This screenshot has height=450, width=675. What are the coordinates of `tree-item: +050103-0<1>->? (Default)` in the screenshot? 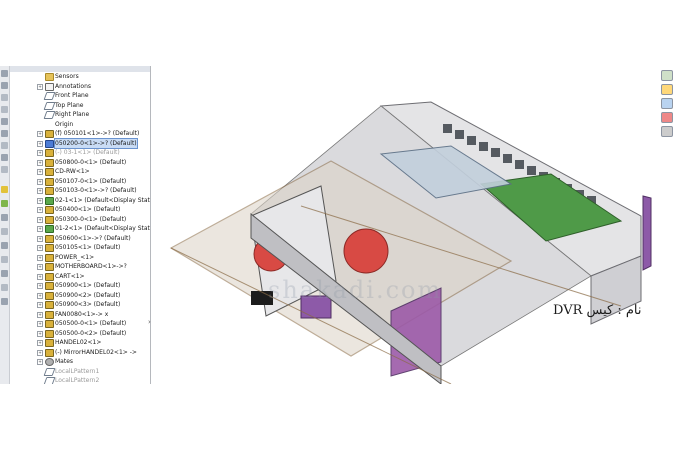 It's located at (80, 190).